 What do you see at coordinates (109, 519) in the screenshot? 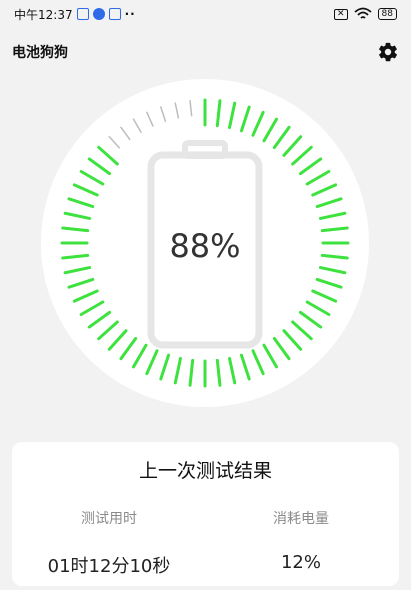
I see `test-duration-label: 测试用时` at bounding box center [109, 519].